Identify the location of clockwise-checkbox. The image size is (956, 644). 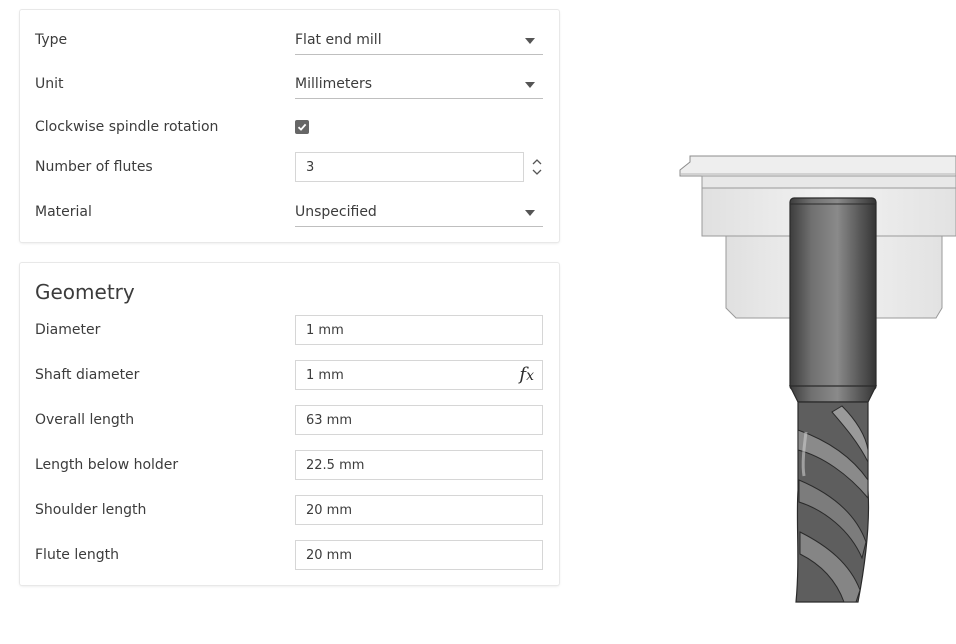
(302, 127).